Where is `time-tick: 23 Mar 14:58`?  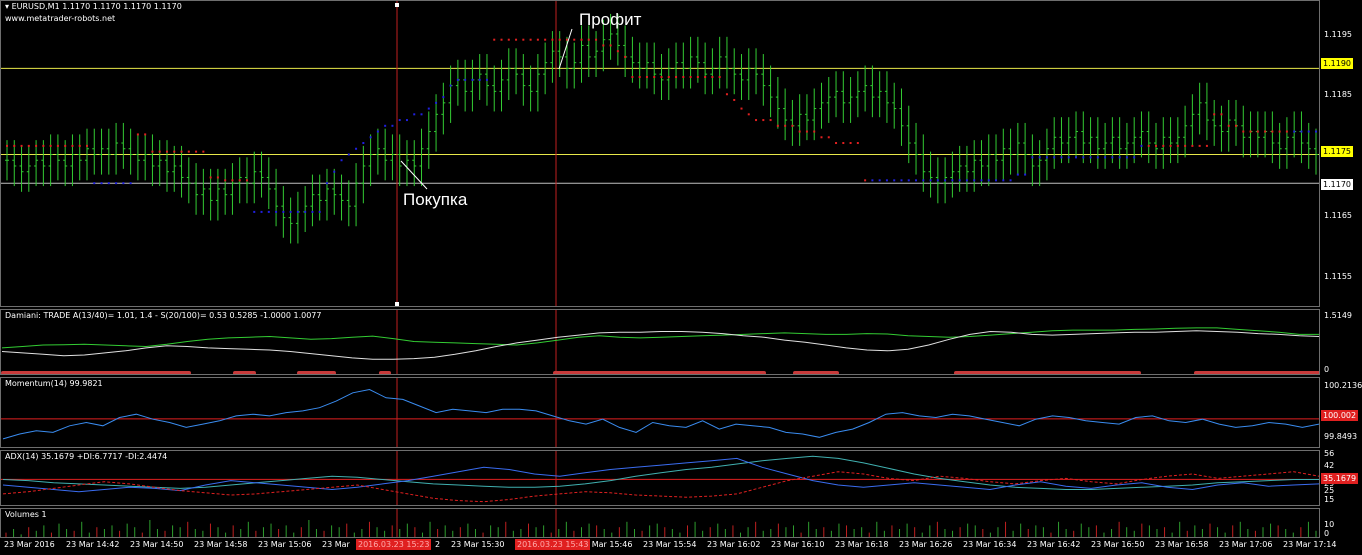
time-tick: 23 Mar 14:58 is located at coordinates (221, 544).